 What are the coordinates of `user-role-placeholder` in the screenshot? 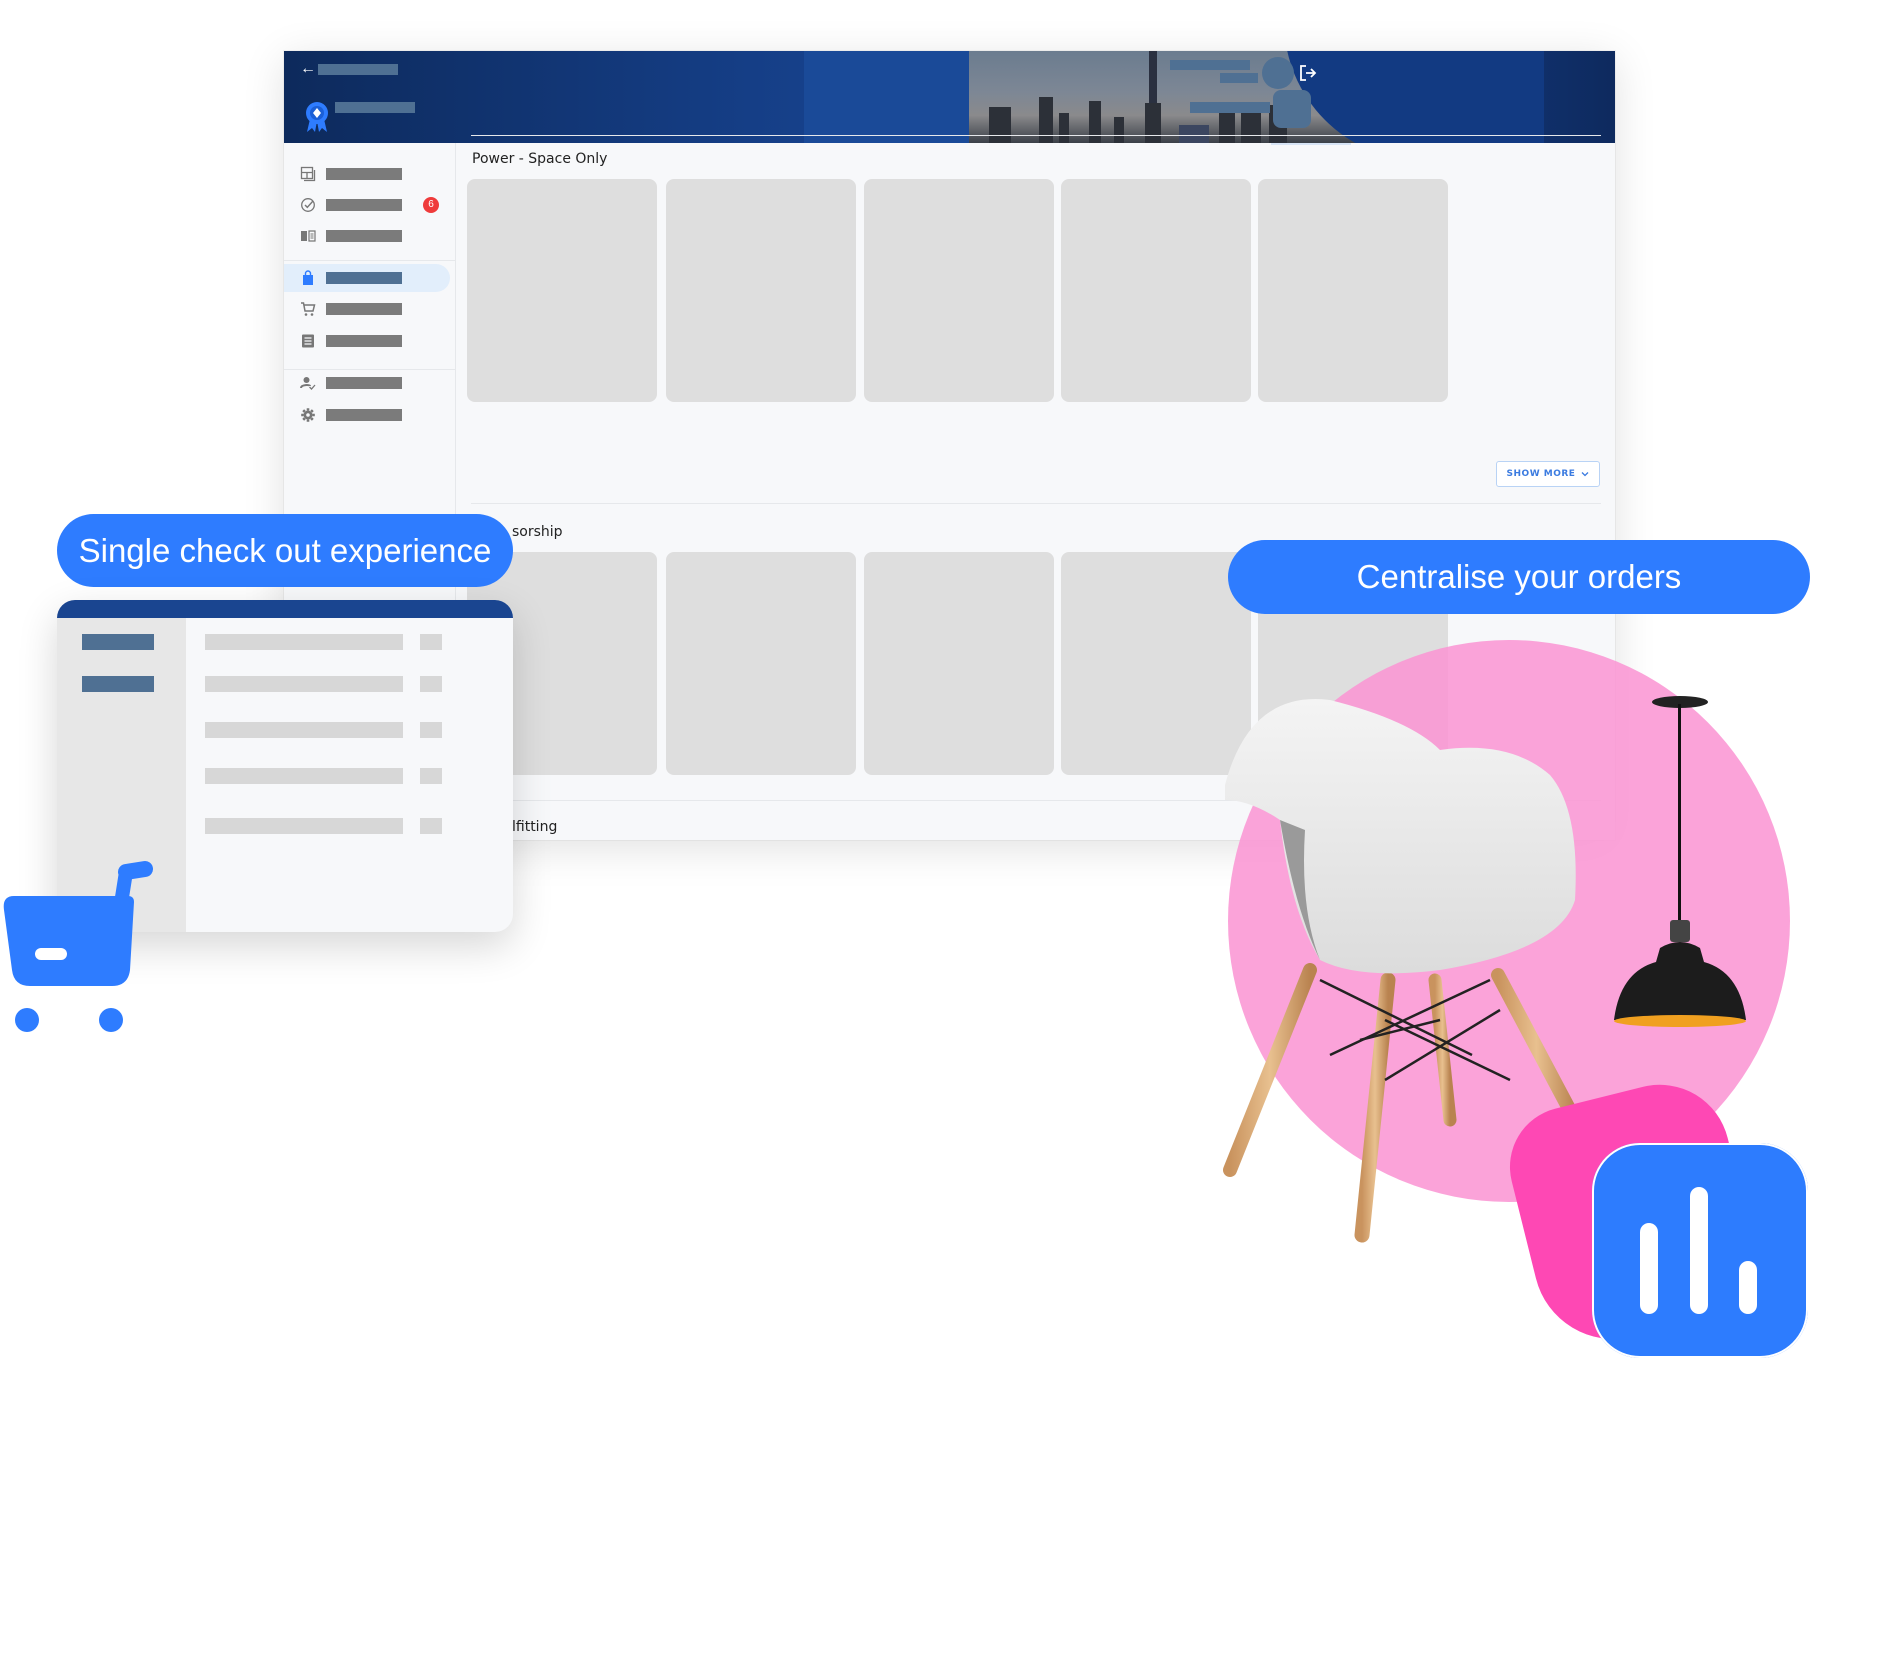 It's located at (1239, 78).